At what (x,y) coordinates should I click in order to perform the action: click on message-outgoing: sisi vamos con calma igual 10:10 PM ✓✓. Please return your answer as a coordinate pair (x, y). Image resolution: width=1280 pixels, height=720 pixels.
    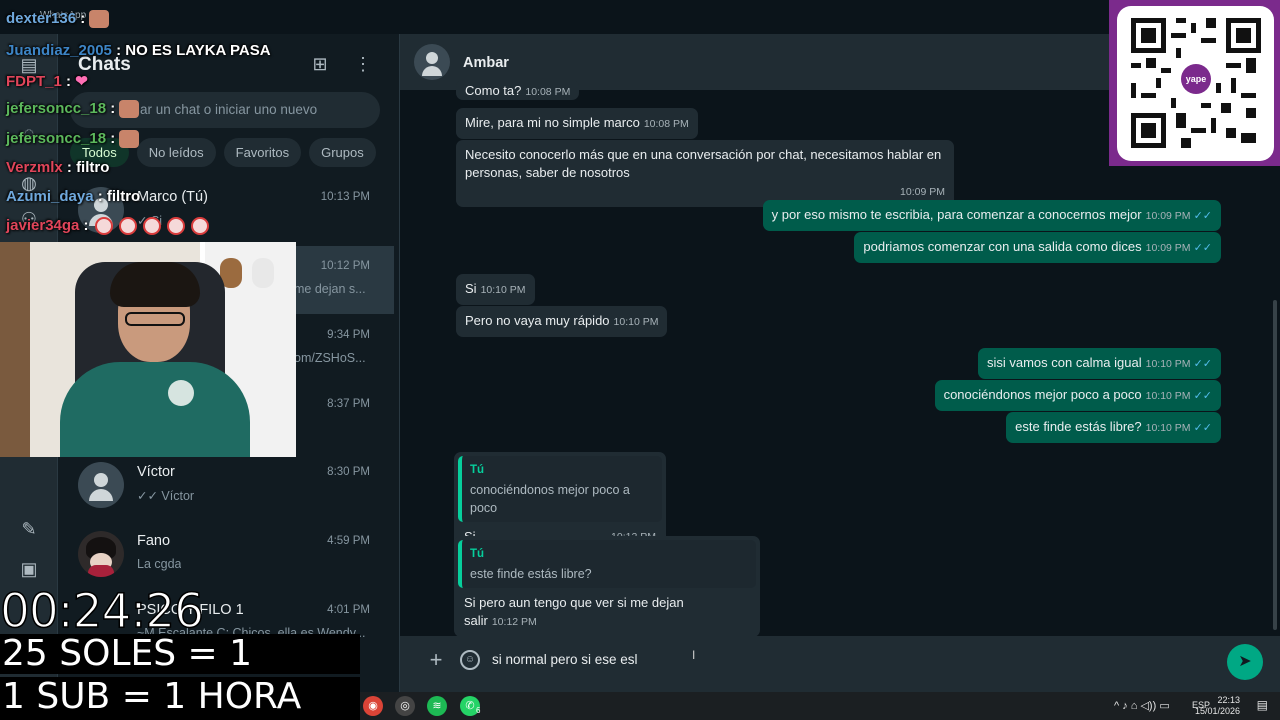
    Looking at the image, I should click on (1099, 363).